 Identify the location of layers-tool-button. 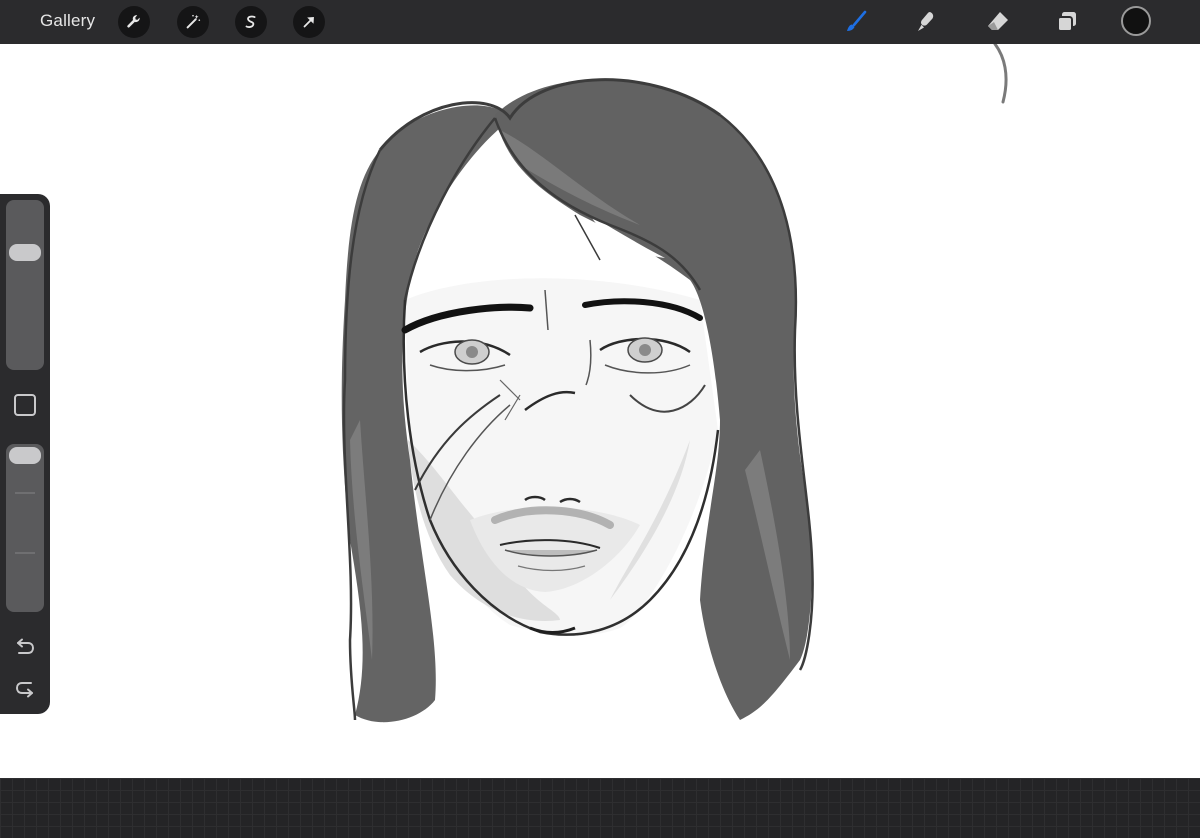
(1067, 22).